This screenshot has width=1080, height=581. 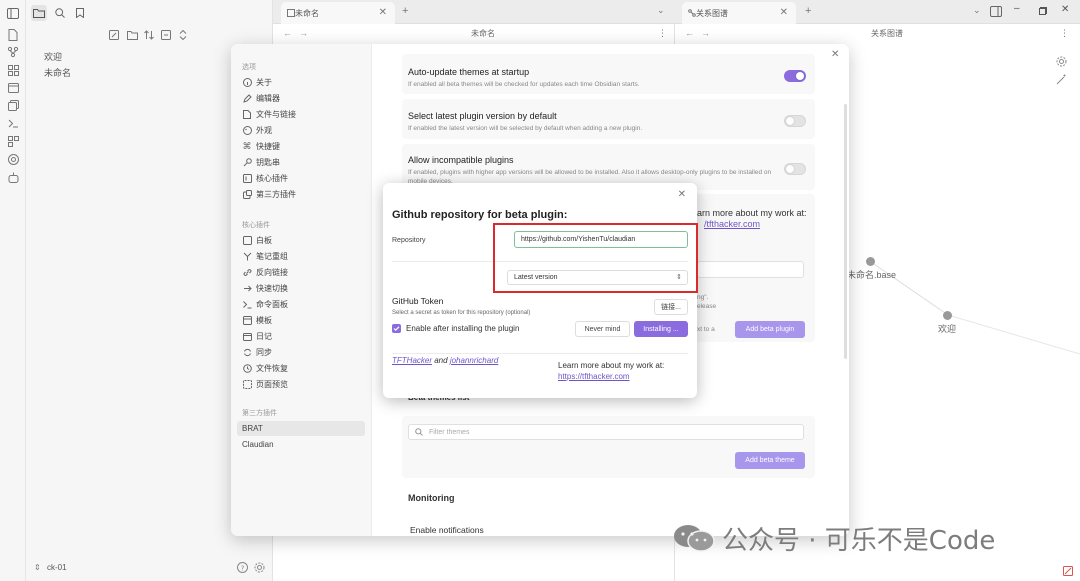 I want to click on settings-nav-community-plugins: 第三方插件, so click(x=301, y=194).